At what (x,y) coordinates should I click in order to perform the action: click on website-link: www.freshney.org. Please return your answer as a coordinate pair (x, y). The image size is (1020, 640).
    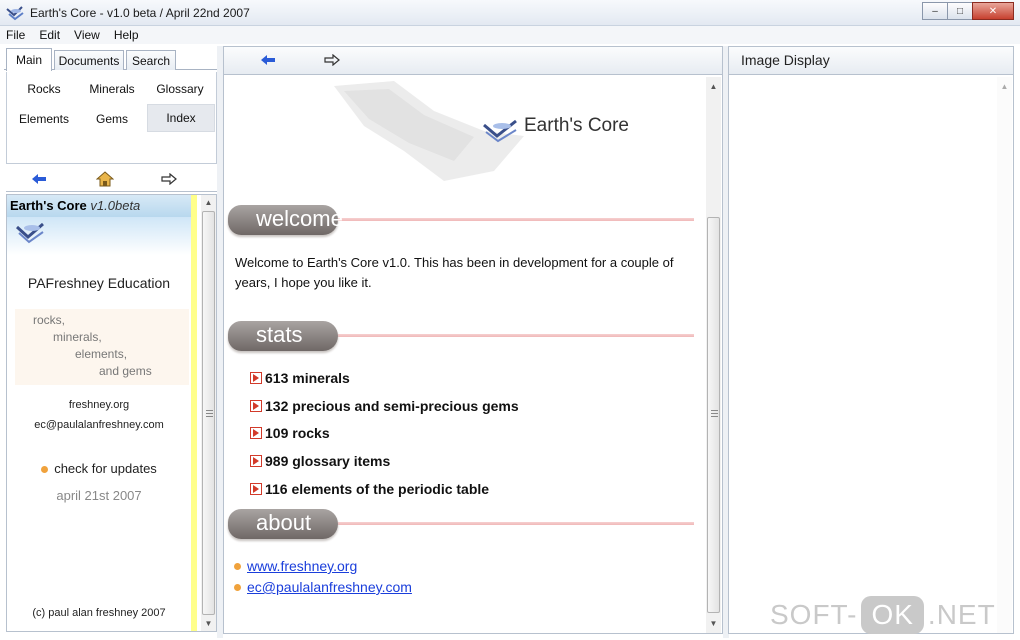
    Looking at the image, I should click on (295, 566).